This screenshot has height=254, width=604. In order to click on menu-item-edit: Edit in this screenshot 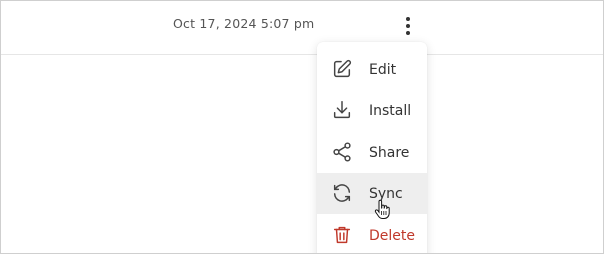, I will do `click(372, 69)`.